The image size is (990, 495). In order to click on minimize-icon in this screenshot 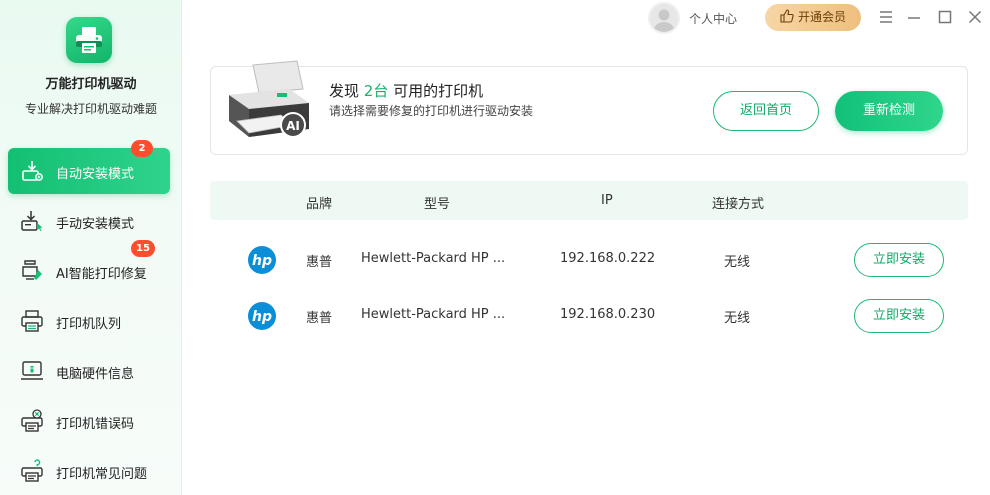, I will do `click(914, 17)`.